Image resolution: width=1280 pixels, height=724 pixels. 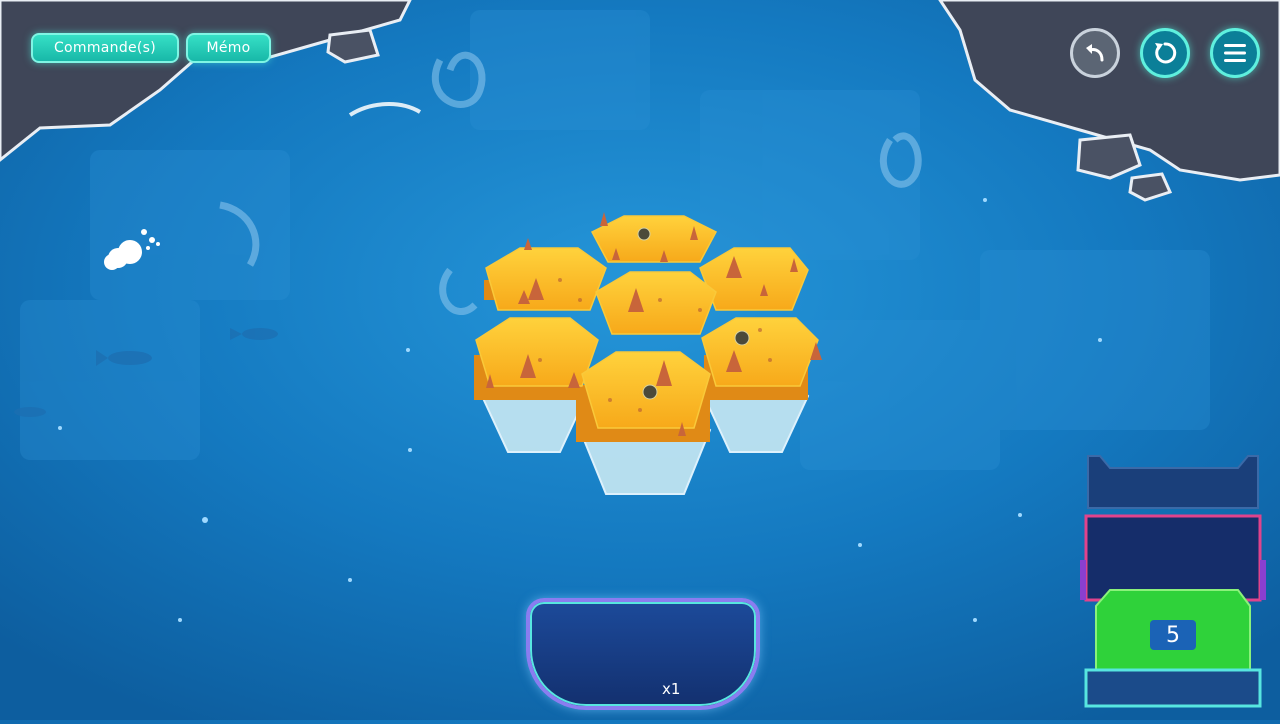 What do you see at coordinates (671, 689) in the screenshot?
I see `tray-count-label: x1` at bounding box center [671, 689].